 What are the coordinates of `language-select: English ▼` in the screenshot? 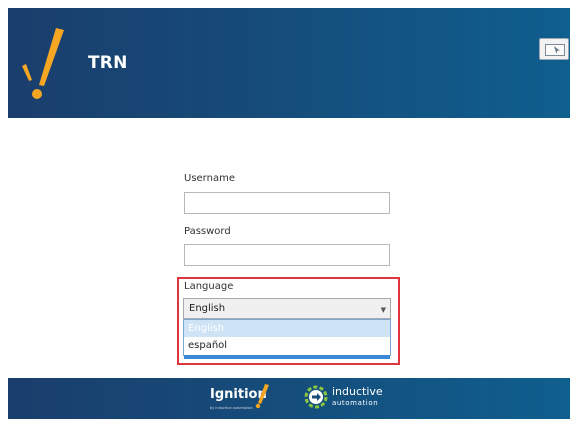 It's located at (287, 308).